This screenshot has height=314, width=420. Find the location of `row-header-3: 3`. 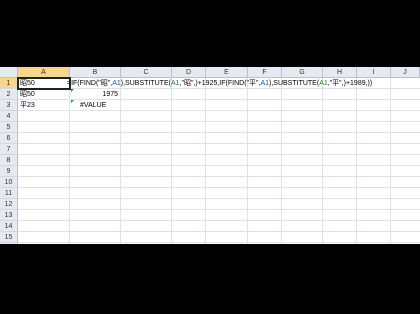

row-header-3: 3 is located at coordinates (9, 105).